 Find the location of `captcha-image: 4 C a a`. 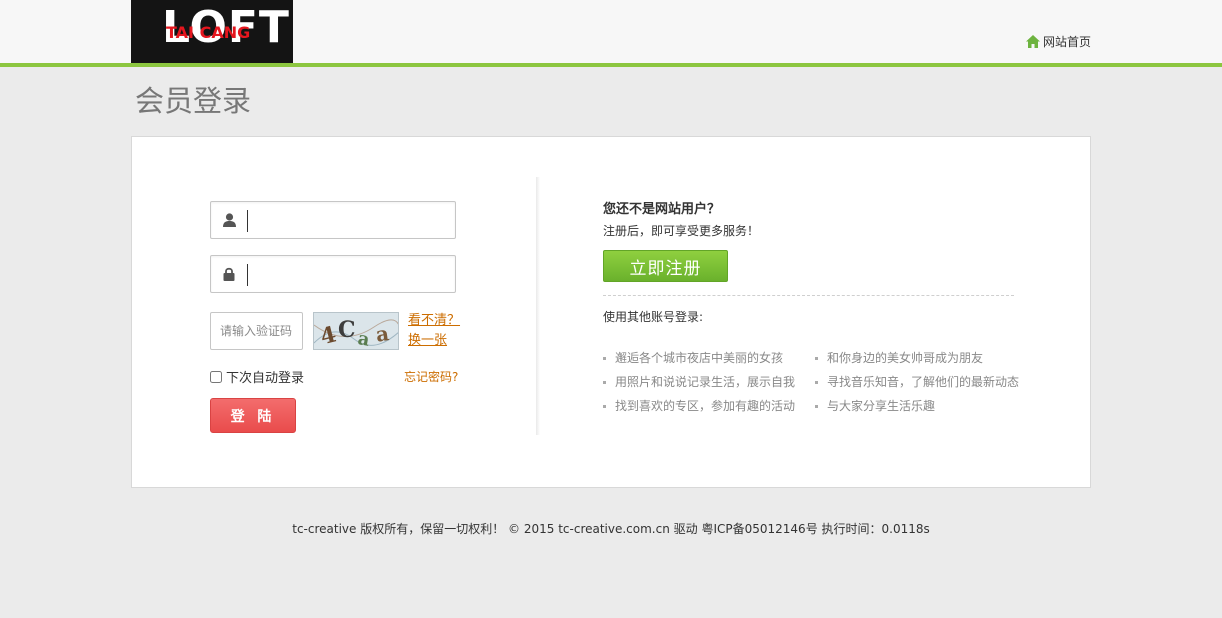

captcha-image: 4 C a a is located at coordinates (356, 331).